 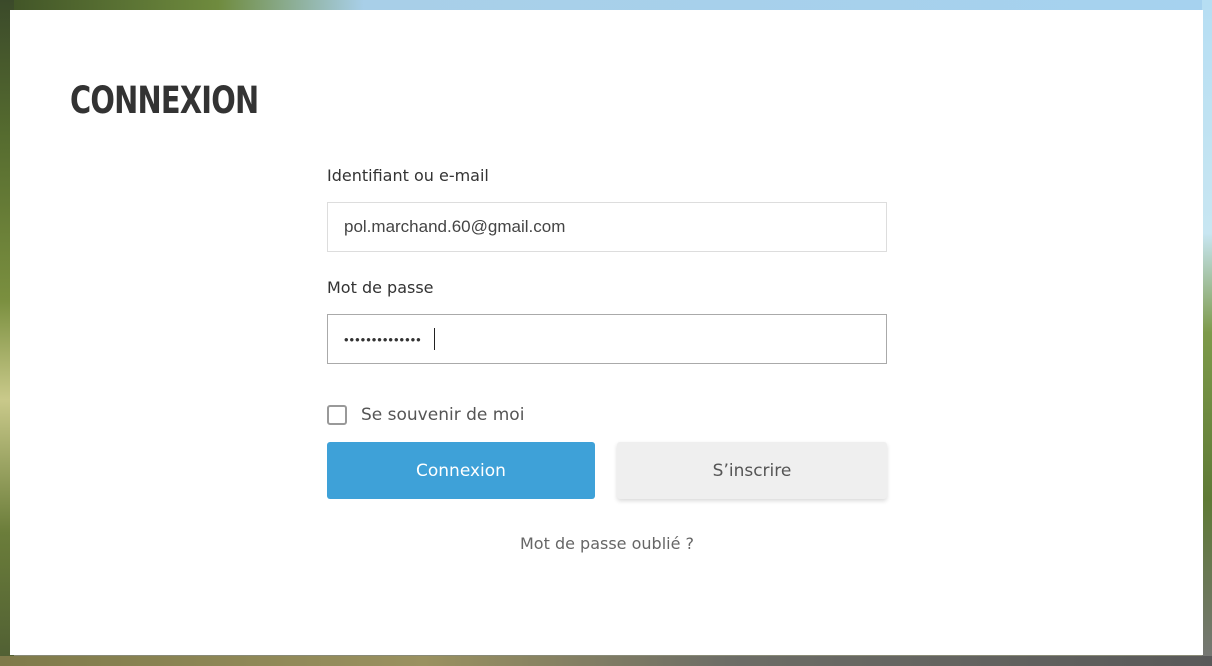 What do you see at coordinates (337, 415) in the screenshot?
I see `remember-me-checkbox` at bounding box center [337, 415].